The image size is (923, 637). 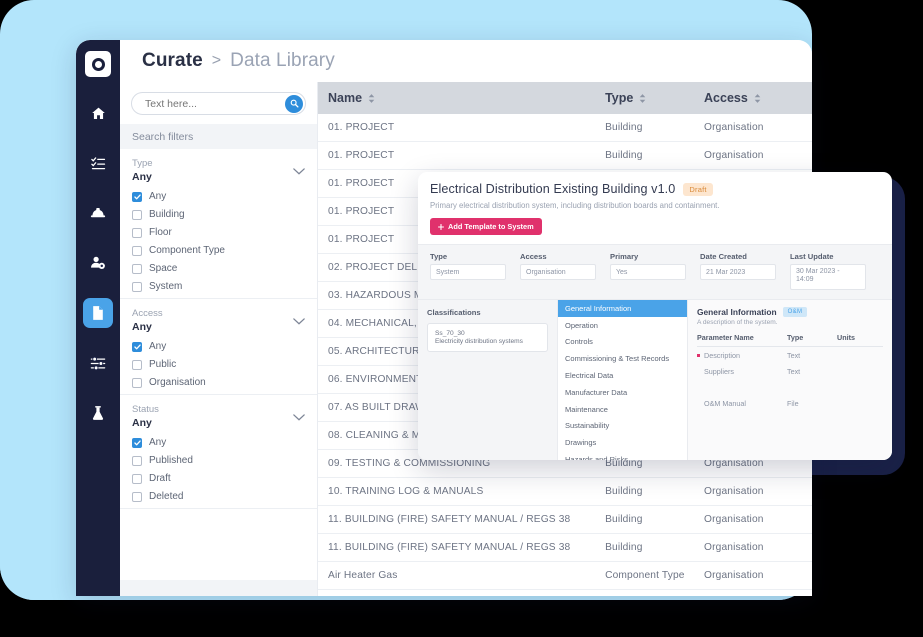 I want to click on sidebar-item-site, so click(x=98, y=213).